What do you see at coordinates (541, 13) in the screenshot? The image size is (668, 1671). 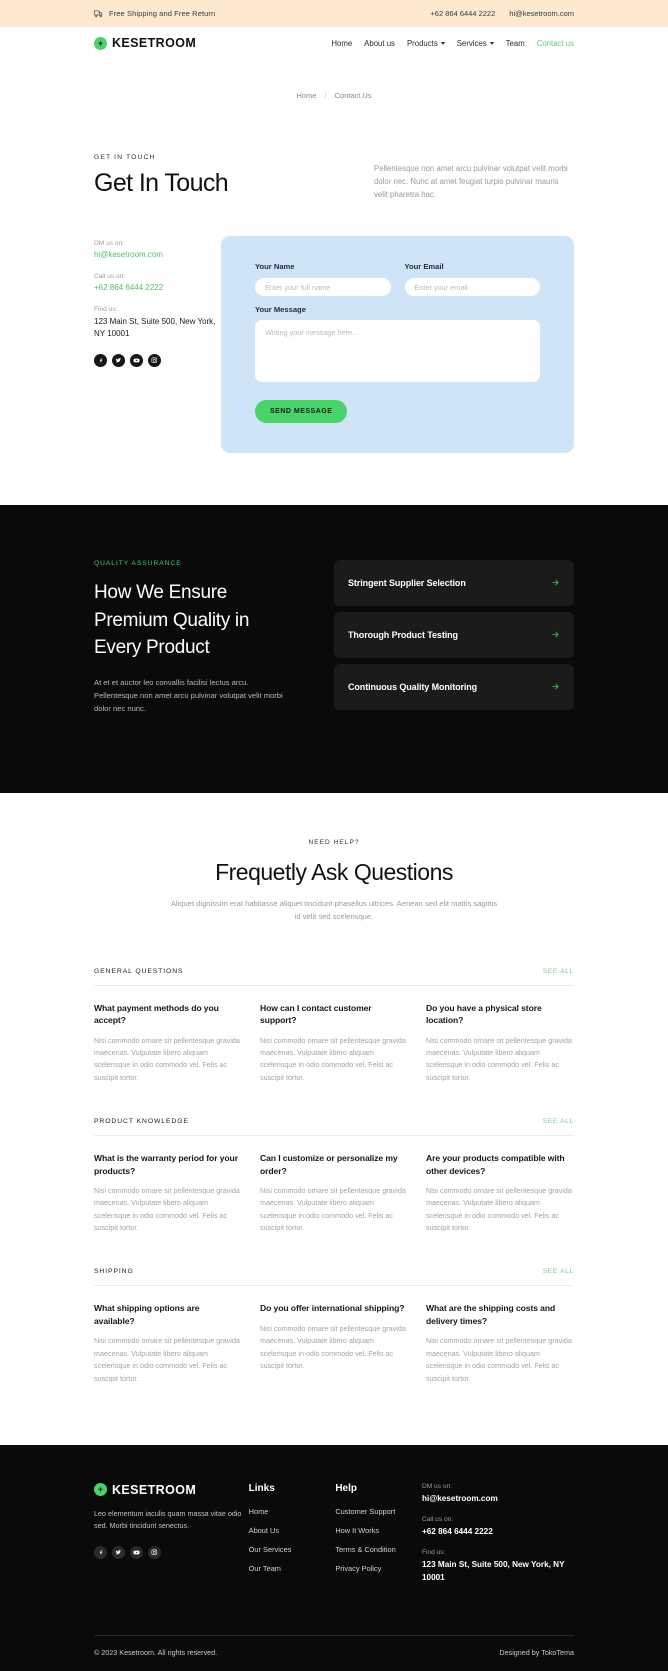 I see `topbar-email: hi@kesetroom.com` at bounding box center [541, 13].